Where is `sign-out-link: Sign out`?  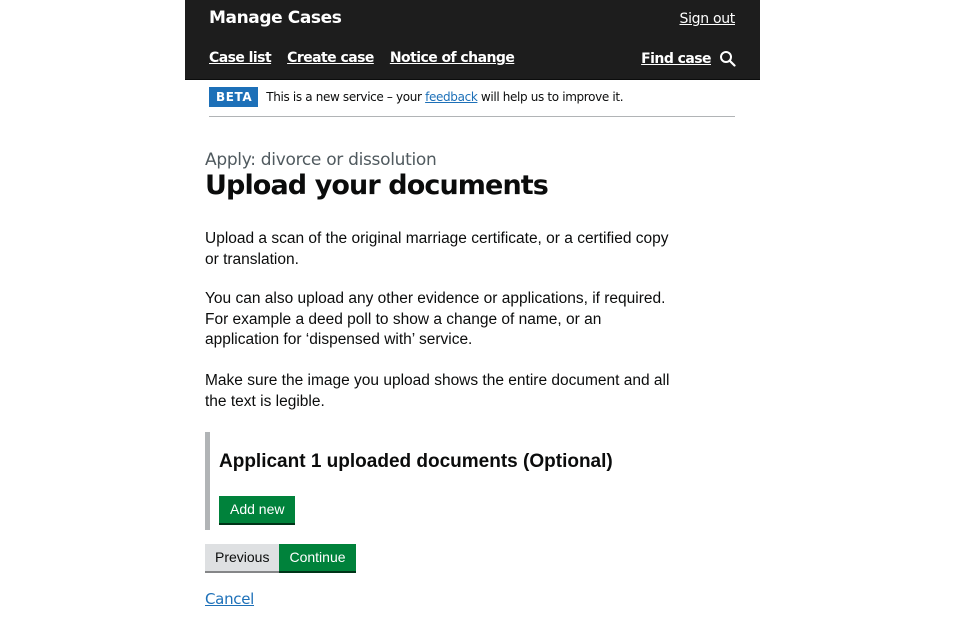 sign-out-link: Sign out is located at coordinates (707, 19).